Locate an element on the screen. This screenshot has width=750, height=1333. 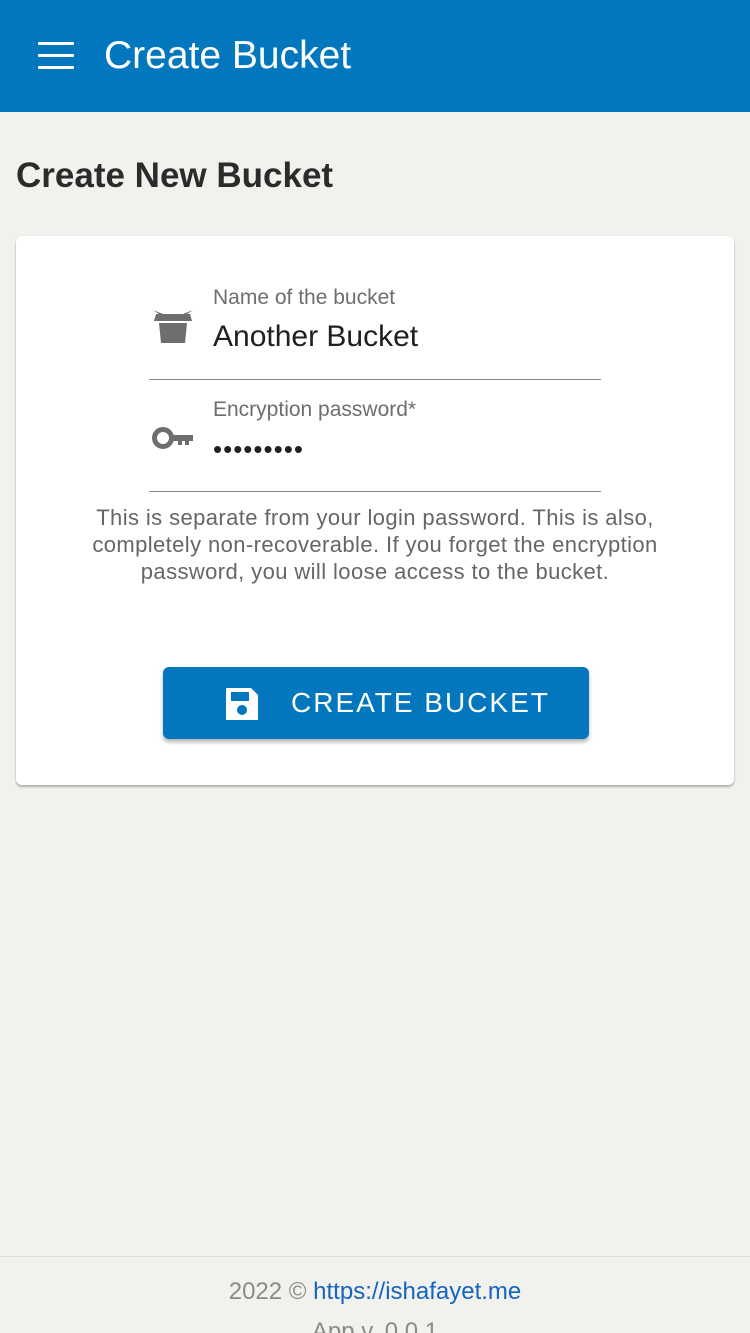
app-bar: Create Bucket is located at coordinates (375, 56).